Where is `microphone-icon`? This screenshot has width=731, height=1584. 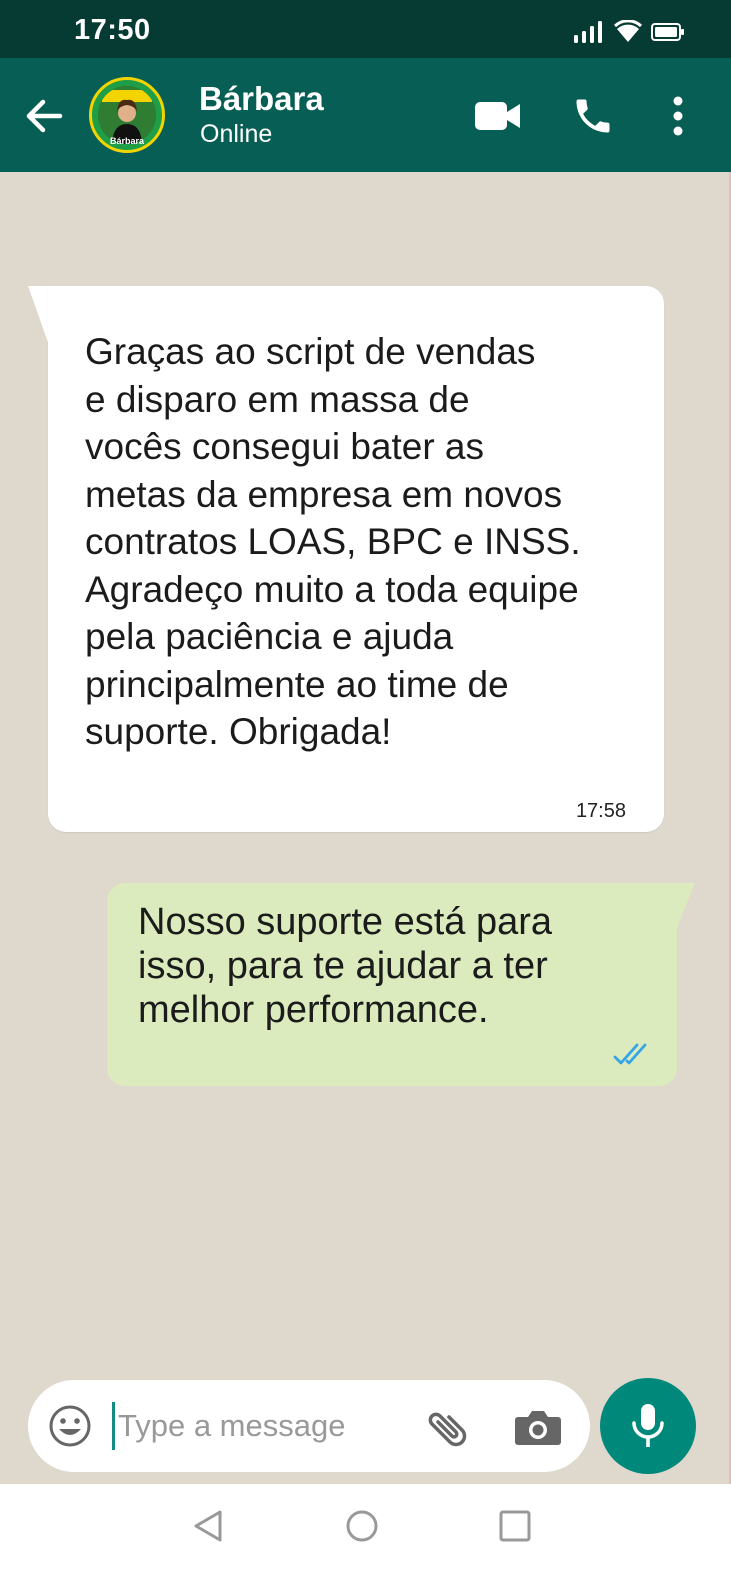
microphone-icon is located at coordinates (648, 1425).